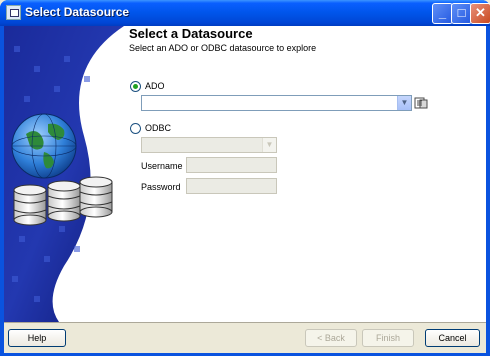 This screenshot has height=356, width=490. Describe the element at coordinates (13, 12) in the screenshot. I see `app-icon` at that location.